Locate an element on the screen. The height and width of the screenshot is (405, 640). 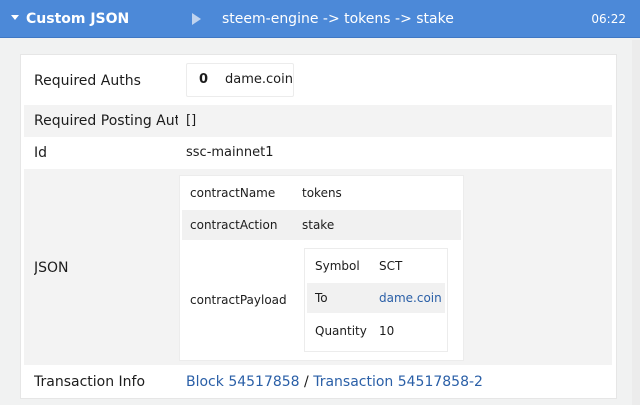
payload-symbol-value: SCT is located at coordinates (391, 266).